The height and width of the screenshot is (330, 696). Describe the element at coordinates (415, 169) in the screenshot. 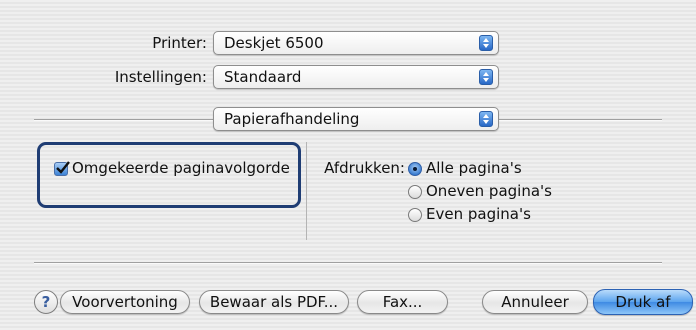

I see `radio-selected-icon` at that location.